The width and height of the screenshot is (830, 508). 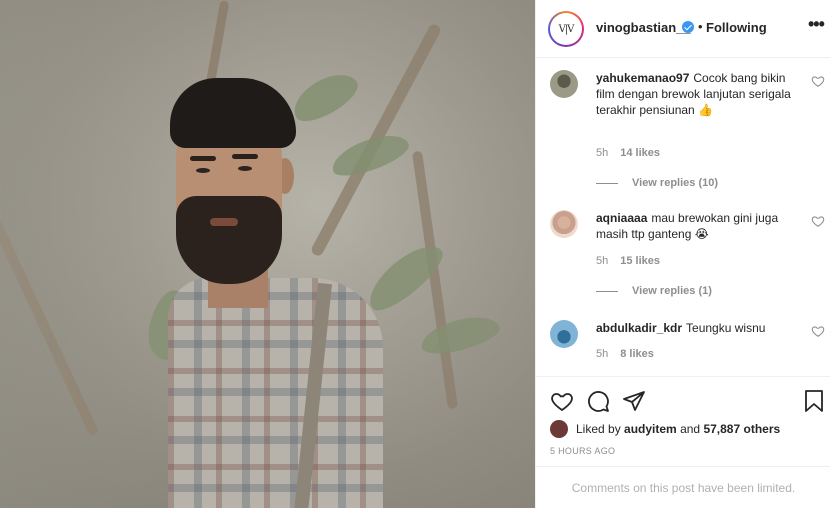 I want to click on liked-by-joiner: and, so click(x=690, y=429).